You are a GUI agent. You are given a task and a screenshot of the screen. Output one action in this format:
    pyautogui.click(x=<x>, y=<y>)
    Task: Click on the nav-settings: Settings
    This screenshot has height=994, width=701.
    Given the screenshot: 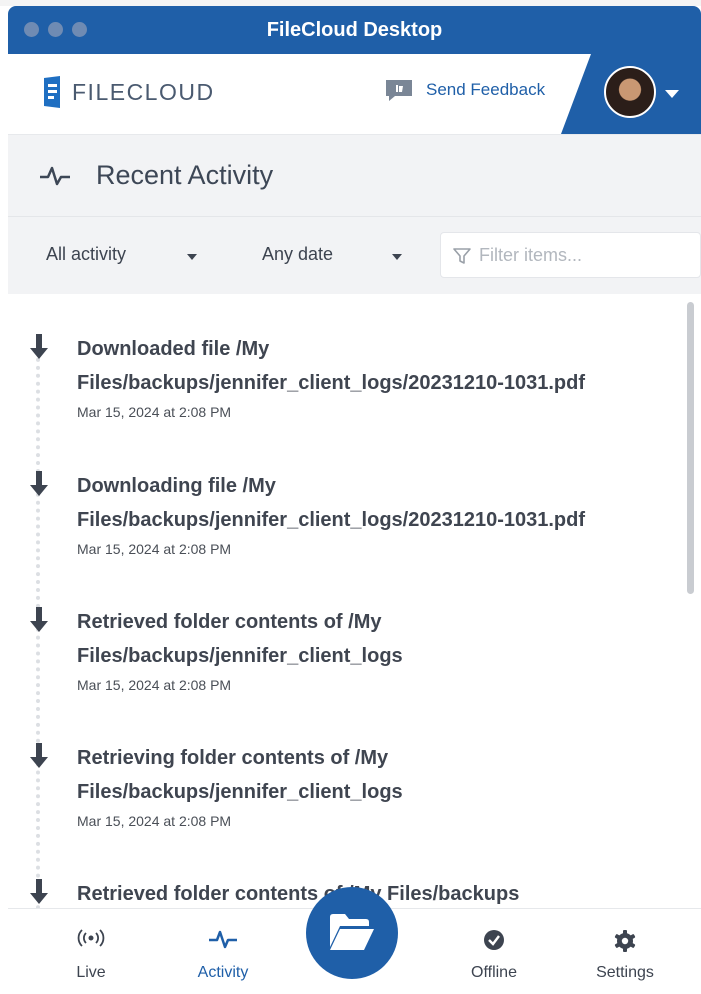 What is the action you would take?
    pyautogui.click(x=625, y=951)
    